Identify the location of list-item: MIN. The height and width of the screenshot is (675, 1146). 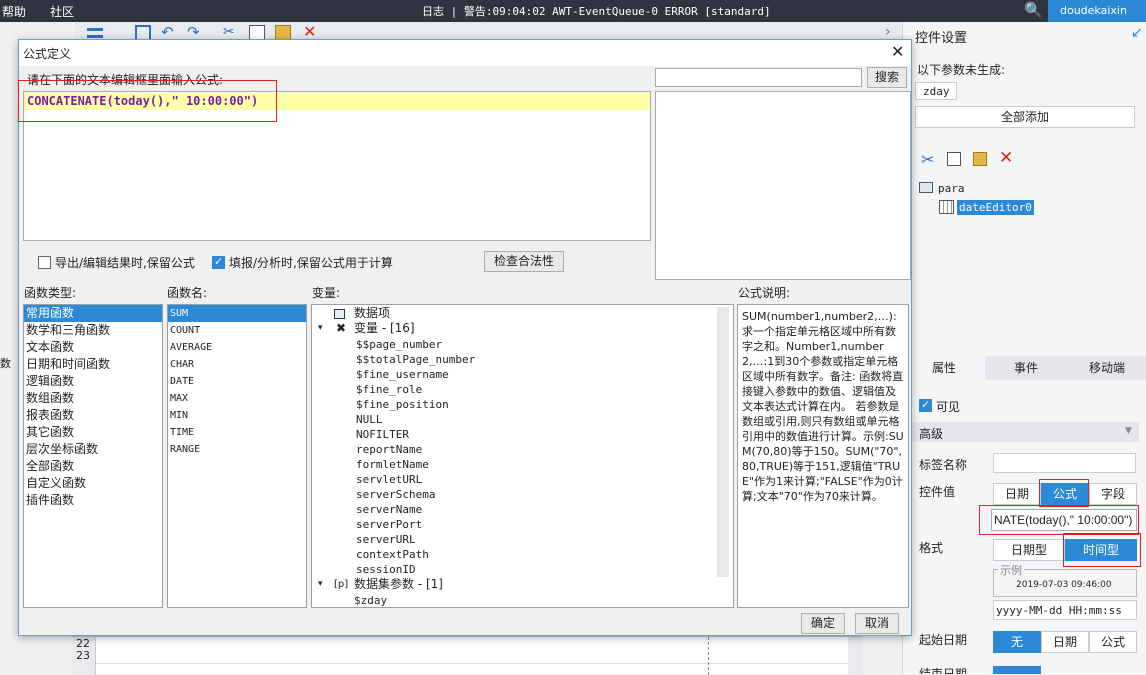
(237, 415).